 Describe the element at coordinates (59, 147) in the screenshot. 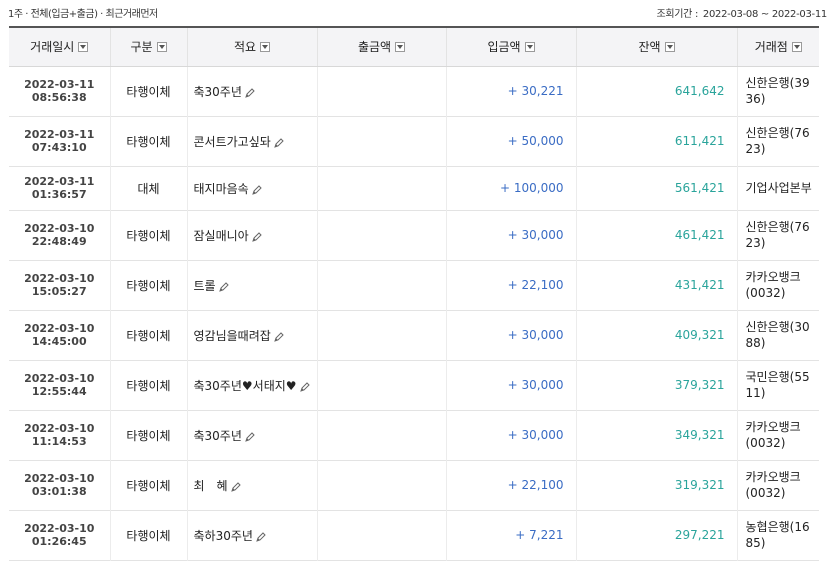

I see `time-text: 07:43:10` at that location.